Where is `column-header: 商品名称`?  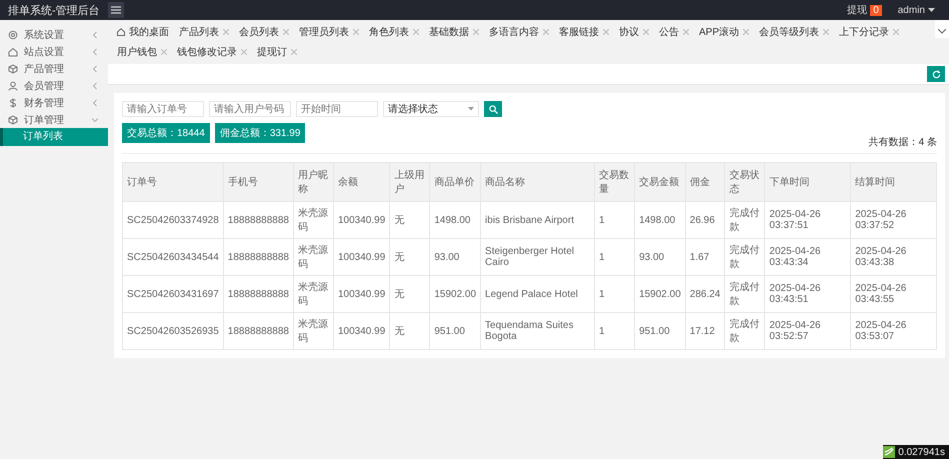
column-header: 商品名称 is located at coordinates (537, 182).